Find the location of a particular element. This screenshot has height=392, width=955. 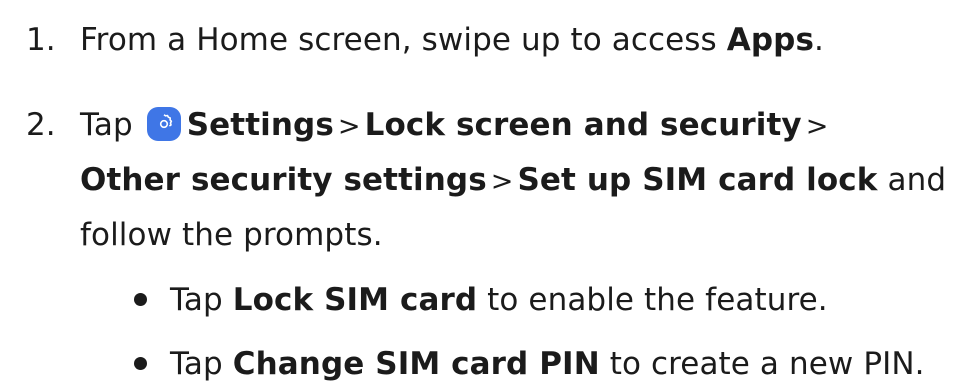

step-2-line-1: Tap Settings > Lock screen and security > is located at coordinates (456, 126).